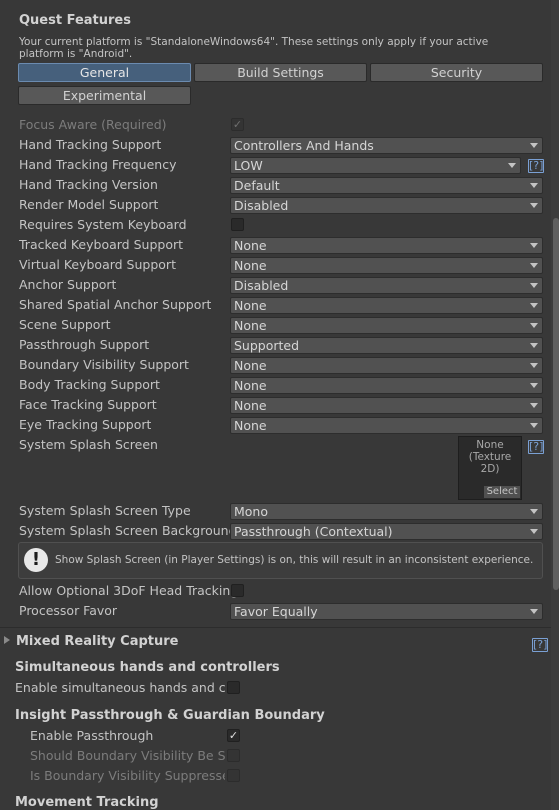  Describe the element at coordinates (280, 72) in the screenshot. I see `tab-build-settings: Build Settings` at that location.